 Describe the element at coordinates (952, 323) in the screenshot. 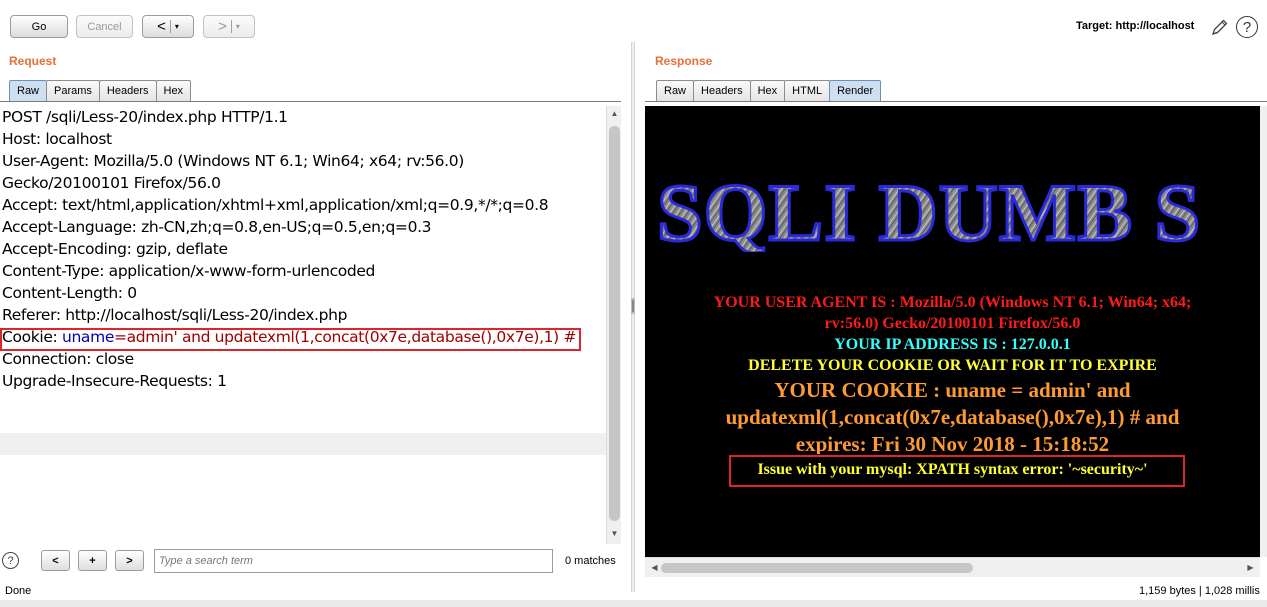

I see `user-agent-text-2: rv:56.0) Gecko/20100101 Firefox/56.0` at that location.